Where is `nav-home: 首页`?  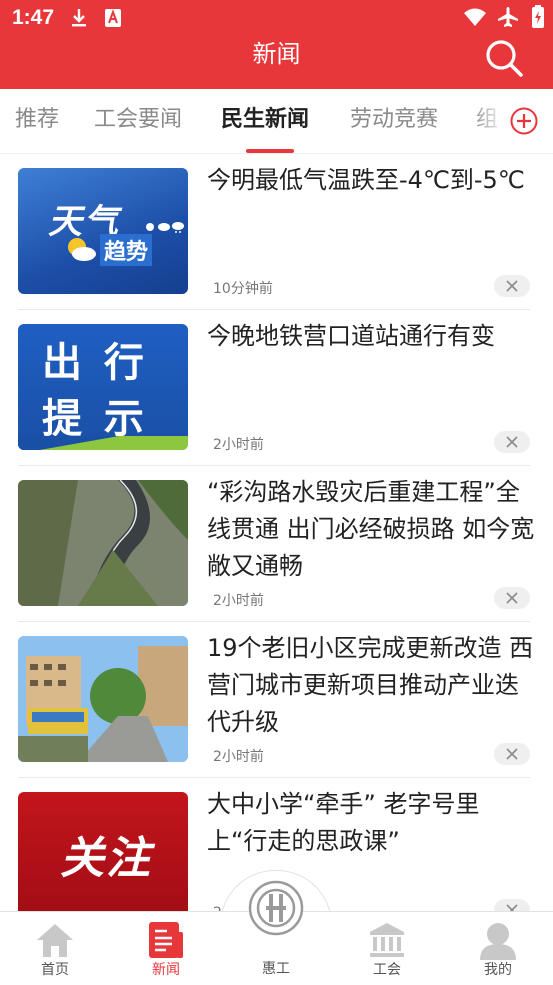 nav-home: 首页 is located at coordinates (55, 948).